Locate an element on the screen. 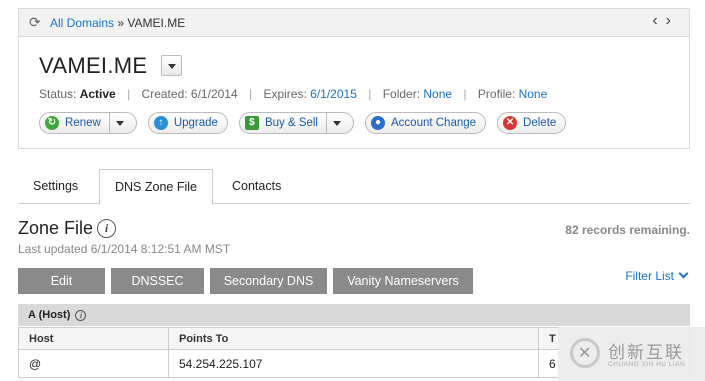 Image resolution: width=705 pixels, height=381 pixels. buy-sell-dropdown-icon is located at coordinates (335, 123).